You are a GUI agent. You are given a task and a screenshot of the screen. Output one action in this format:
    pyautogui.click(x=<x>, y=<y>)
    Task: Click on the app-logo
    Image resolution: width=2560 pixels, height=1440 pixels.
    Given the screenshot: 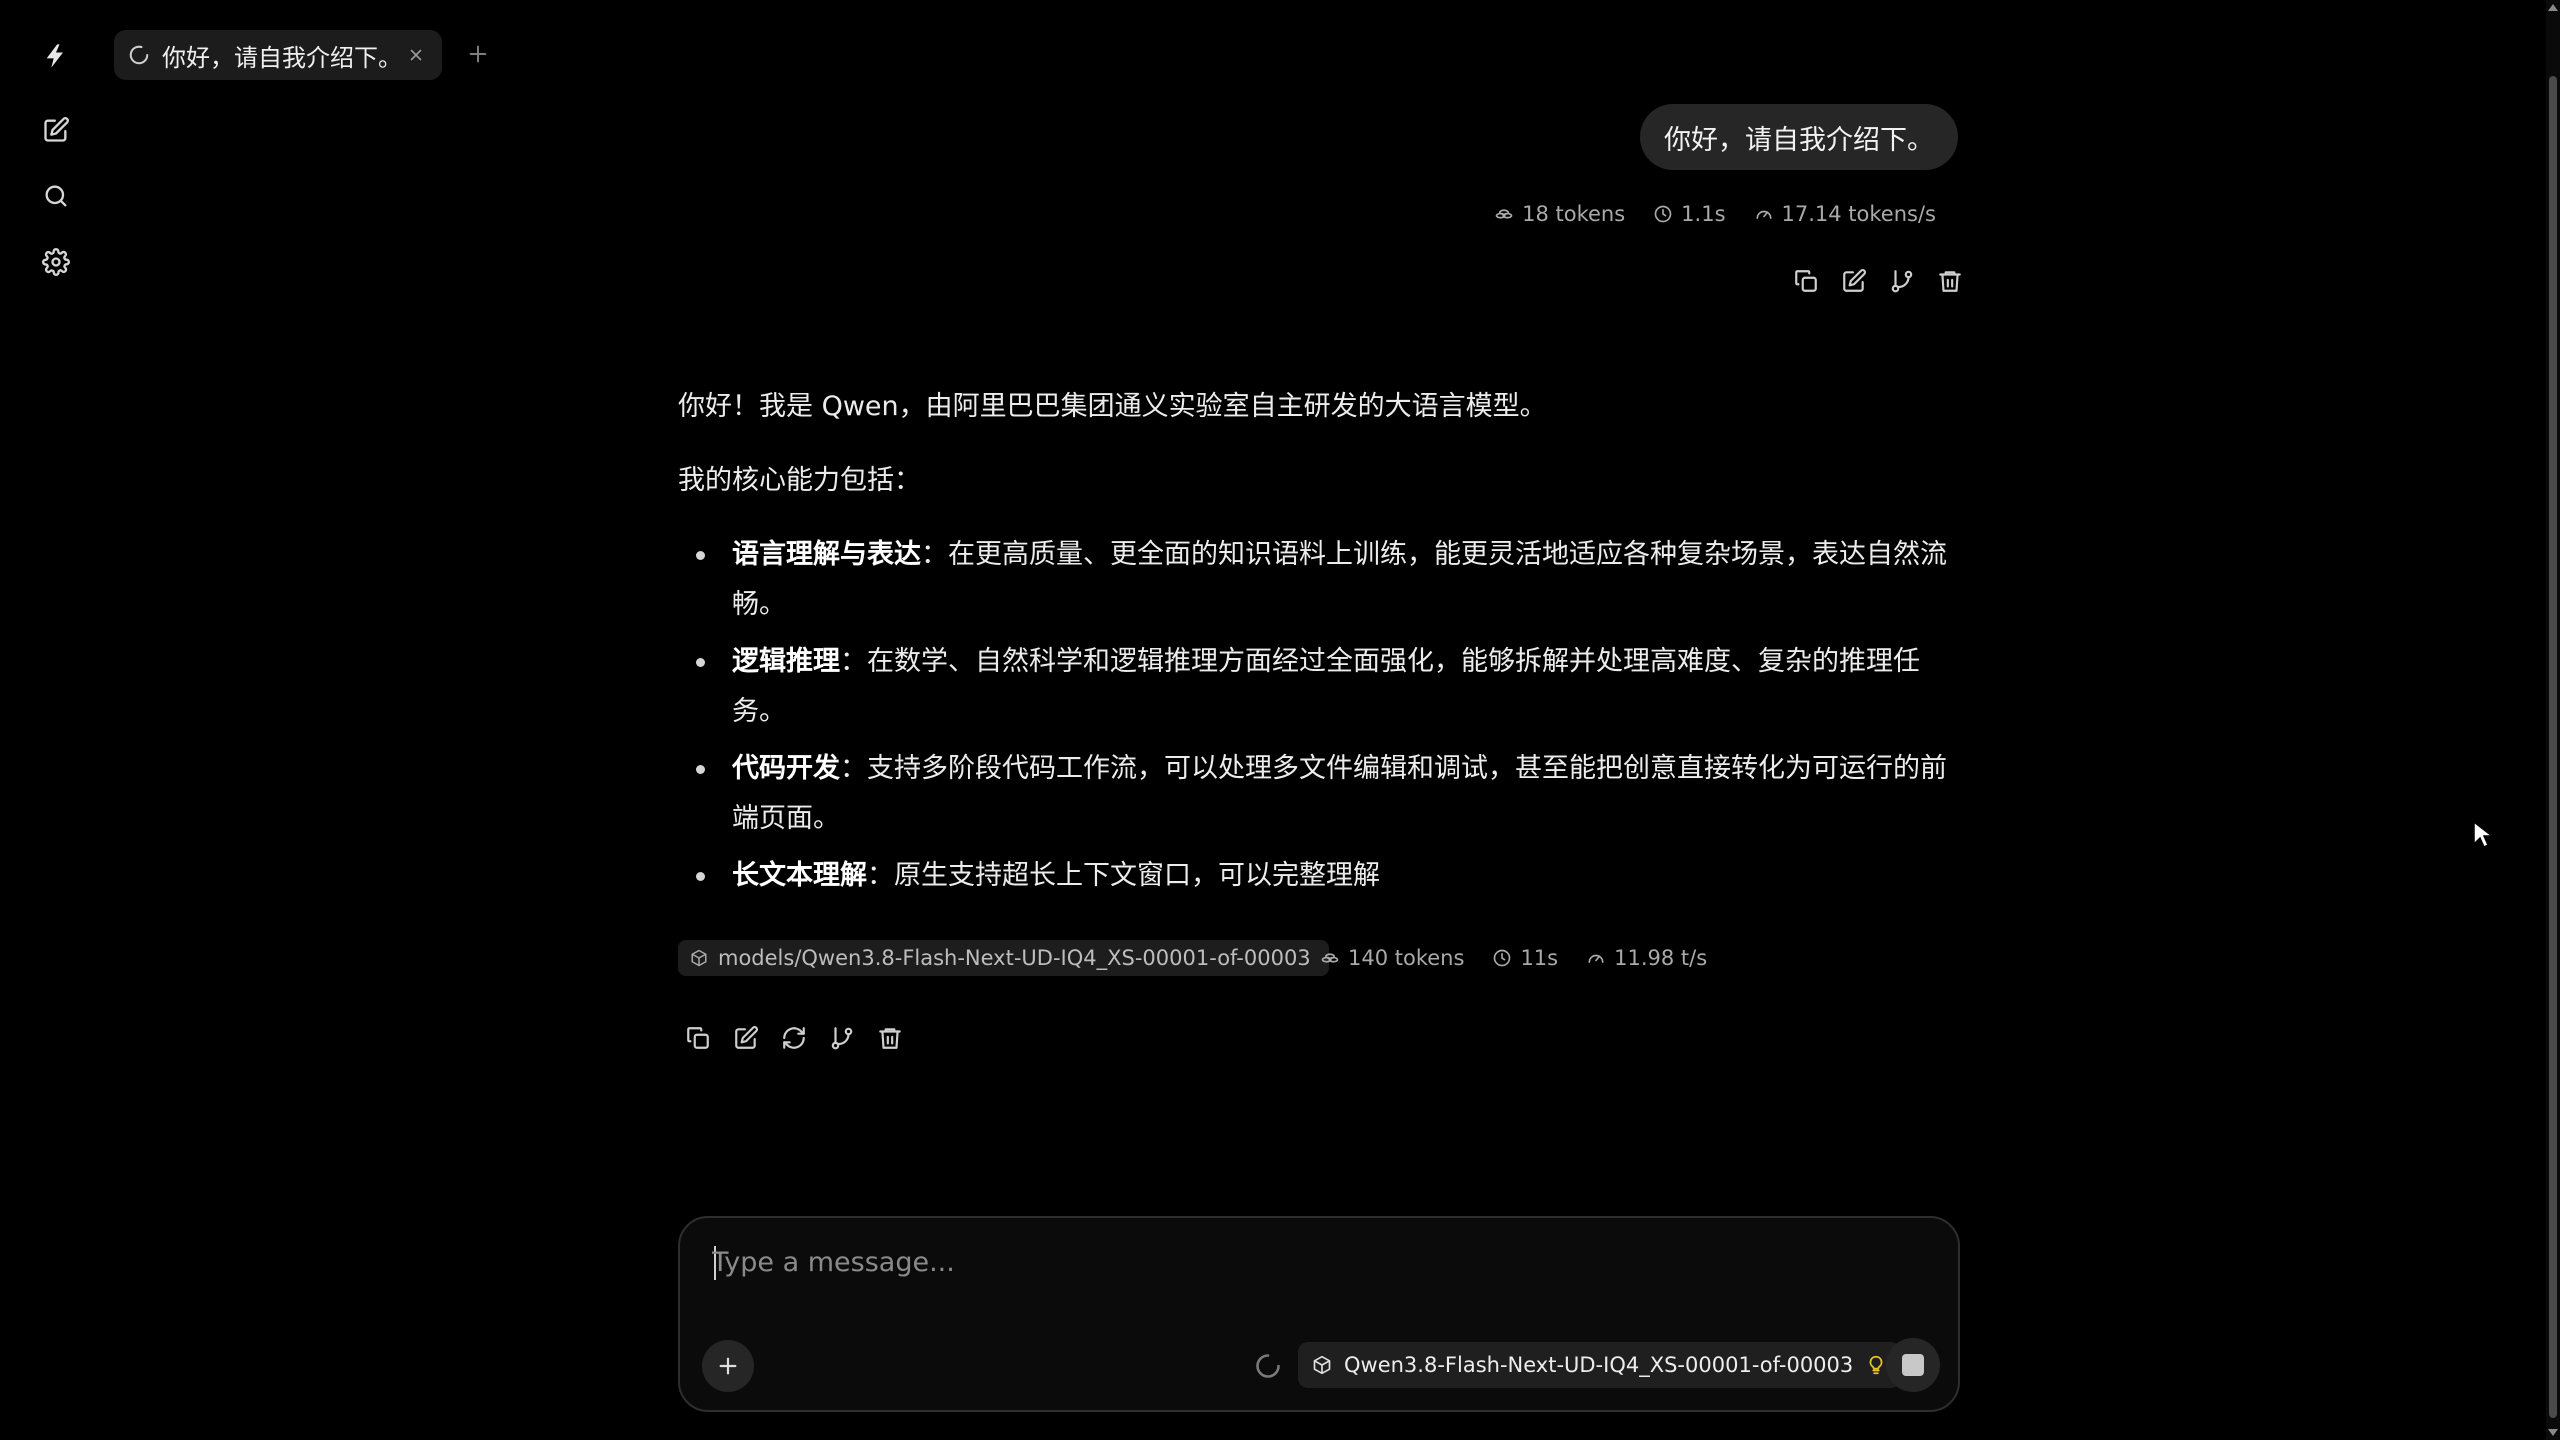 What is the action you would take?
    pyautogui.click(x=56, y=56)
    